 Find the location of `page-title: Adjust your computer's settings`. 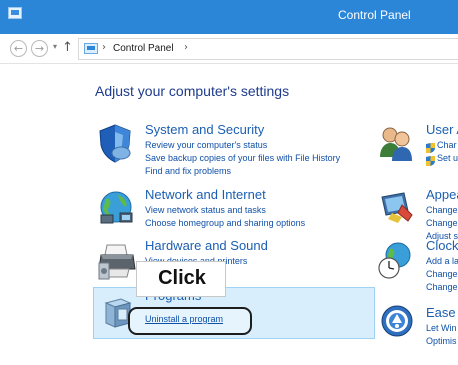

page-title: Adjust your computer's settings is located at coordinates (192, 91).